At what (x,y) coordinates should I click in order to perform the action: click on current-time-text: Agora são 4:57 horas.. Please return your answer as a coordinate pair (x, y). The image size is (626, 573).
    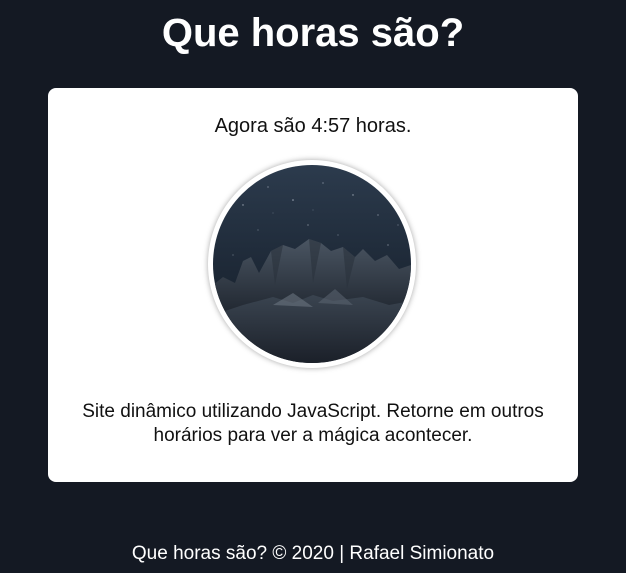
    Looking at the image, I should click on (313, 126).